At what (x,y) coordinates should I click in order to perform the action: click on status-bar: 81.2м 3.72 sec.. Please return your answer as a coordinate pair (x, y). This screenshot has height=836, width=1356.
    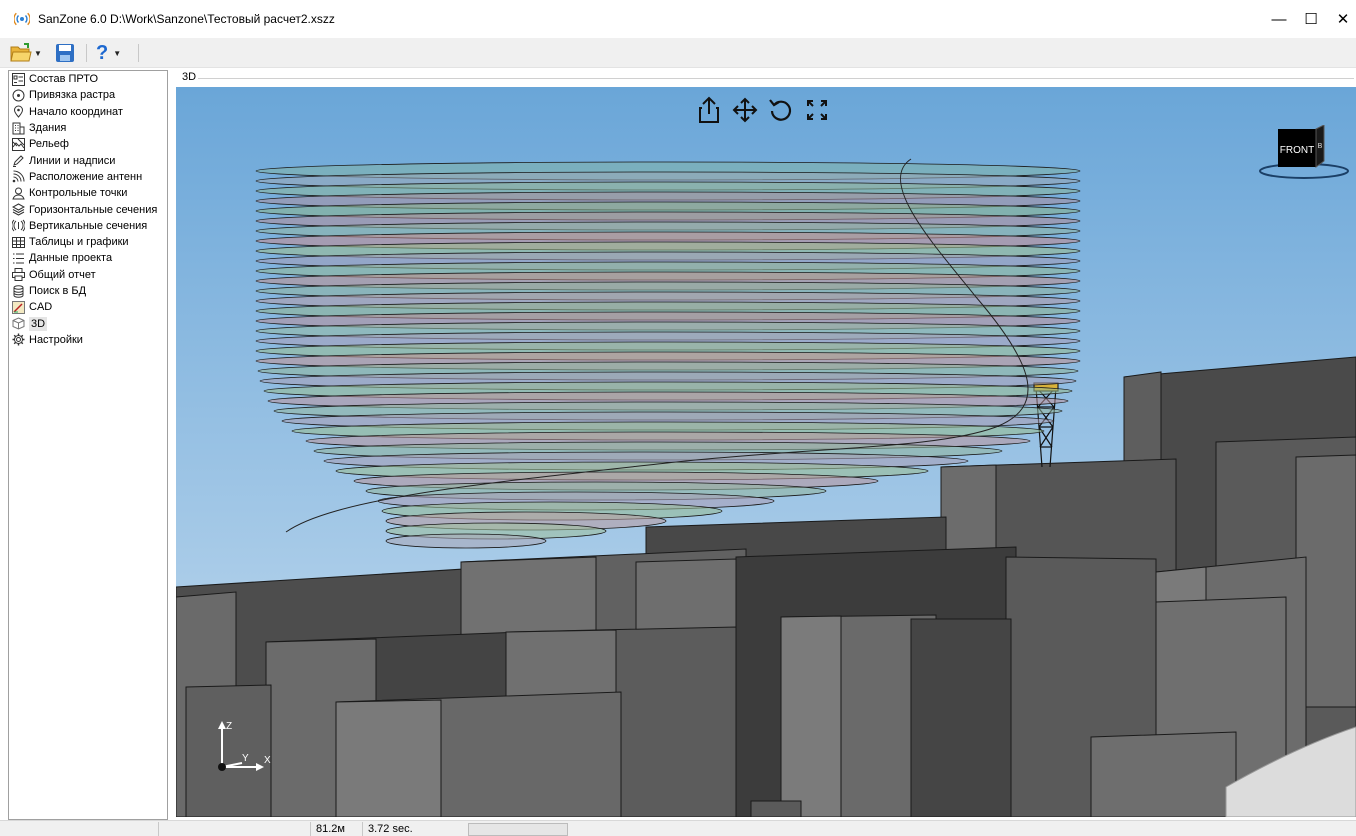
    Looking at the image, I should click on (678, 828).